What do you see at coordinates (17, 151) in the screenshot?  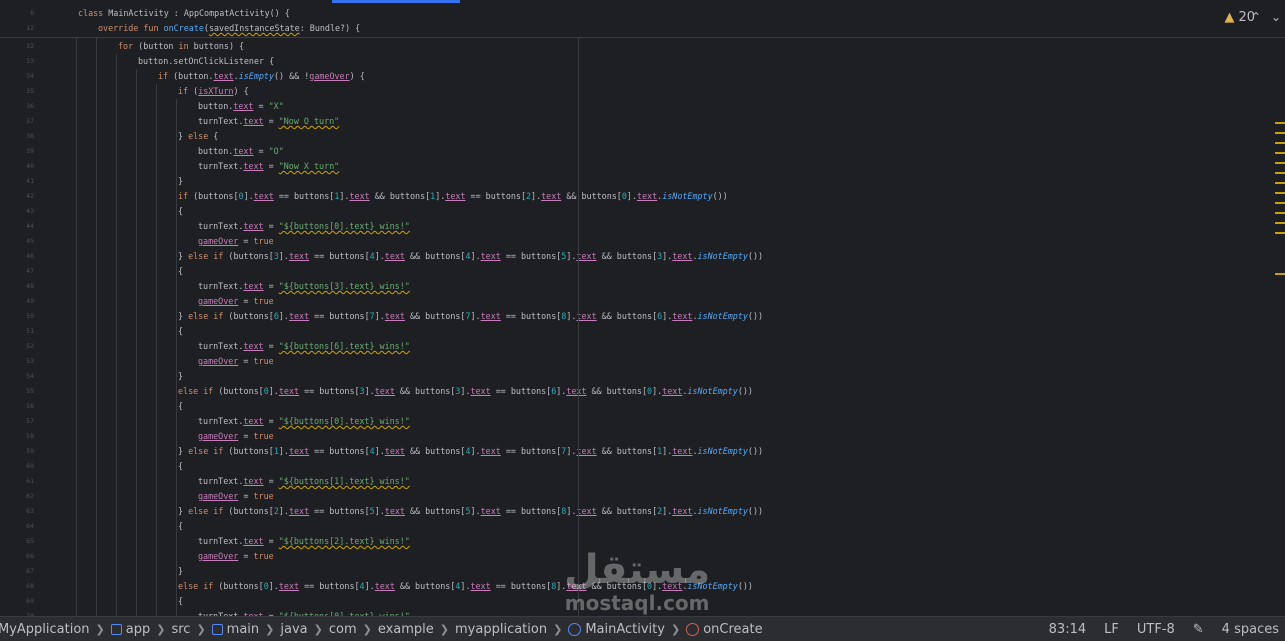 I see `line-number: 39` at bounding box center [17, 151].